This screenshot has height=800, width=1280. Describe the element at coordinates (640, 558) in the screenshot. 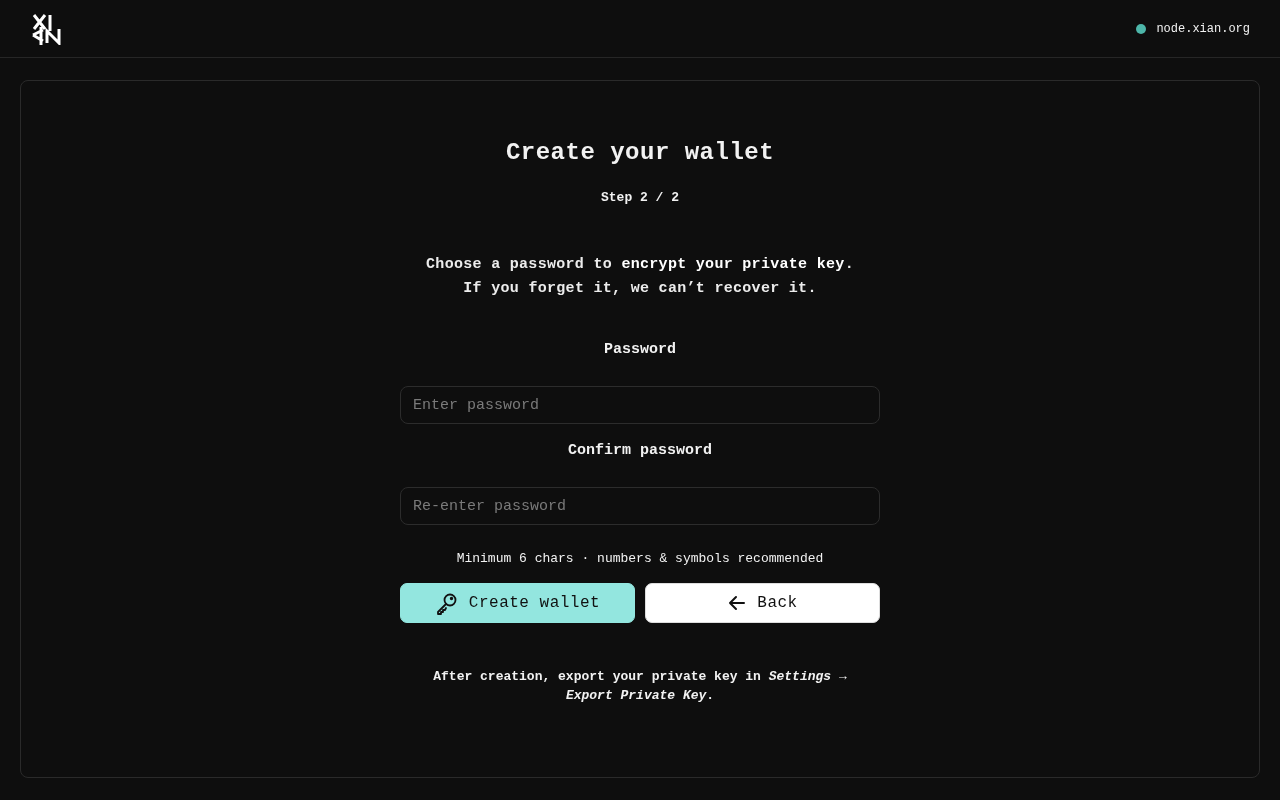

I see `hint-text: Minimum 6 chars · numbers & symbols recommended` at that location.